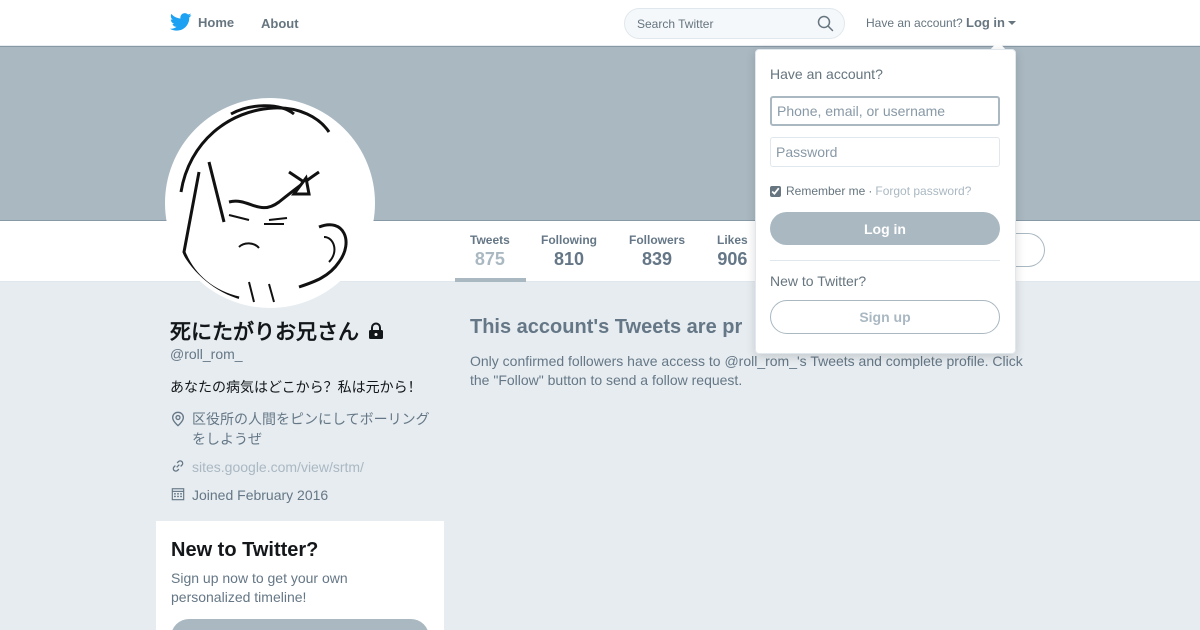 The width and height of the screenshot is (1200, 630). Describe the element at coordinates (818, 281) in the screenshot. I see `new-to-twitter-label: New to Twitter?` at that location.